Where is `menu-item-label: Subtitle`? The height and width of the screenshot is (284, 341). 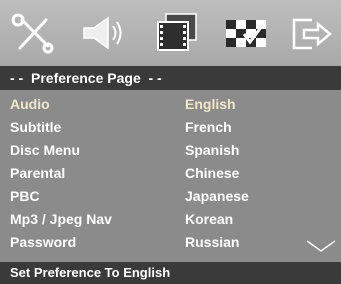 menu-item-label: Subtitle is located at coordinates (36, 127).